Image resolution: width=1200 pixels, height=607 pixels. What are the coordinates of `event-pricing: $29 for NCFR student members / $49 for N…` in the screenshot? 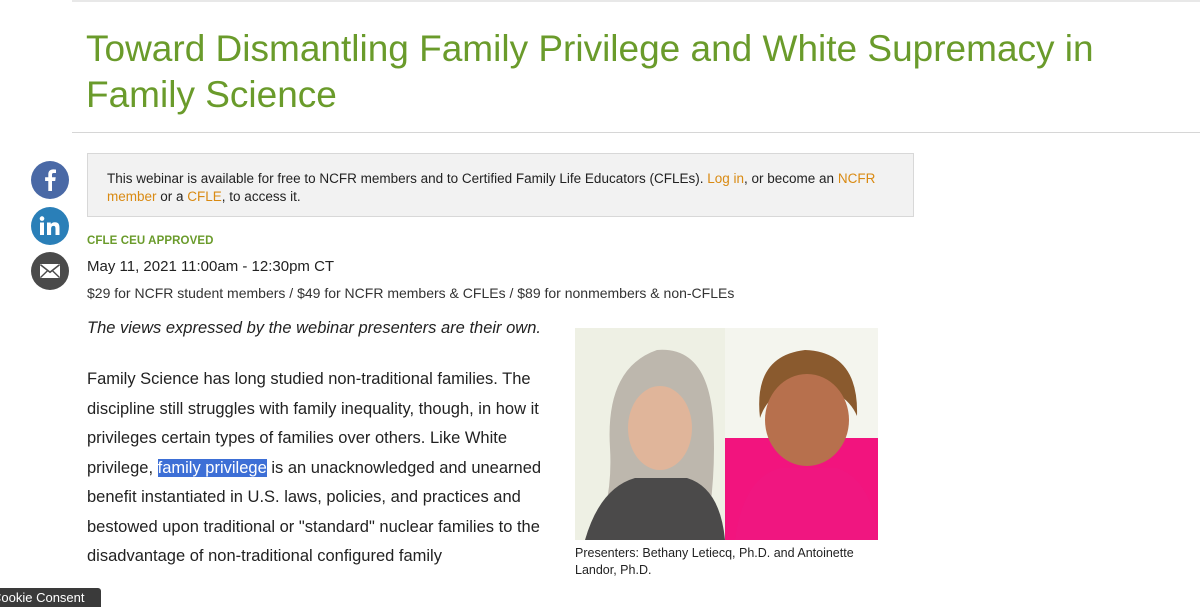 It's located at (411, 293).